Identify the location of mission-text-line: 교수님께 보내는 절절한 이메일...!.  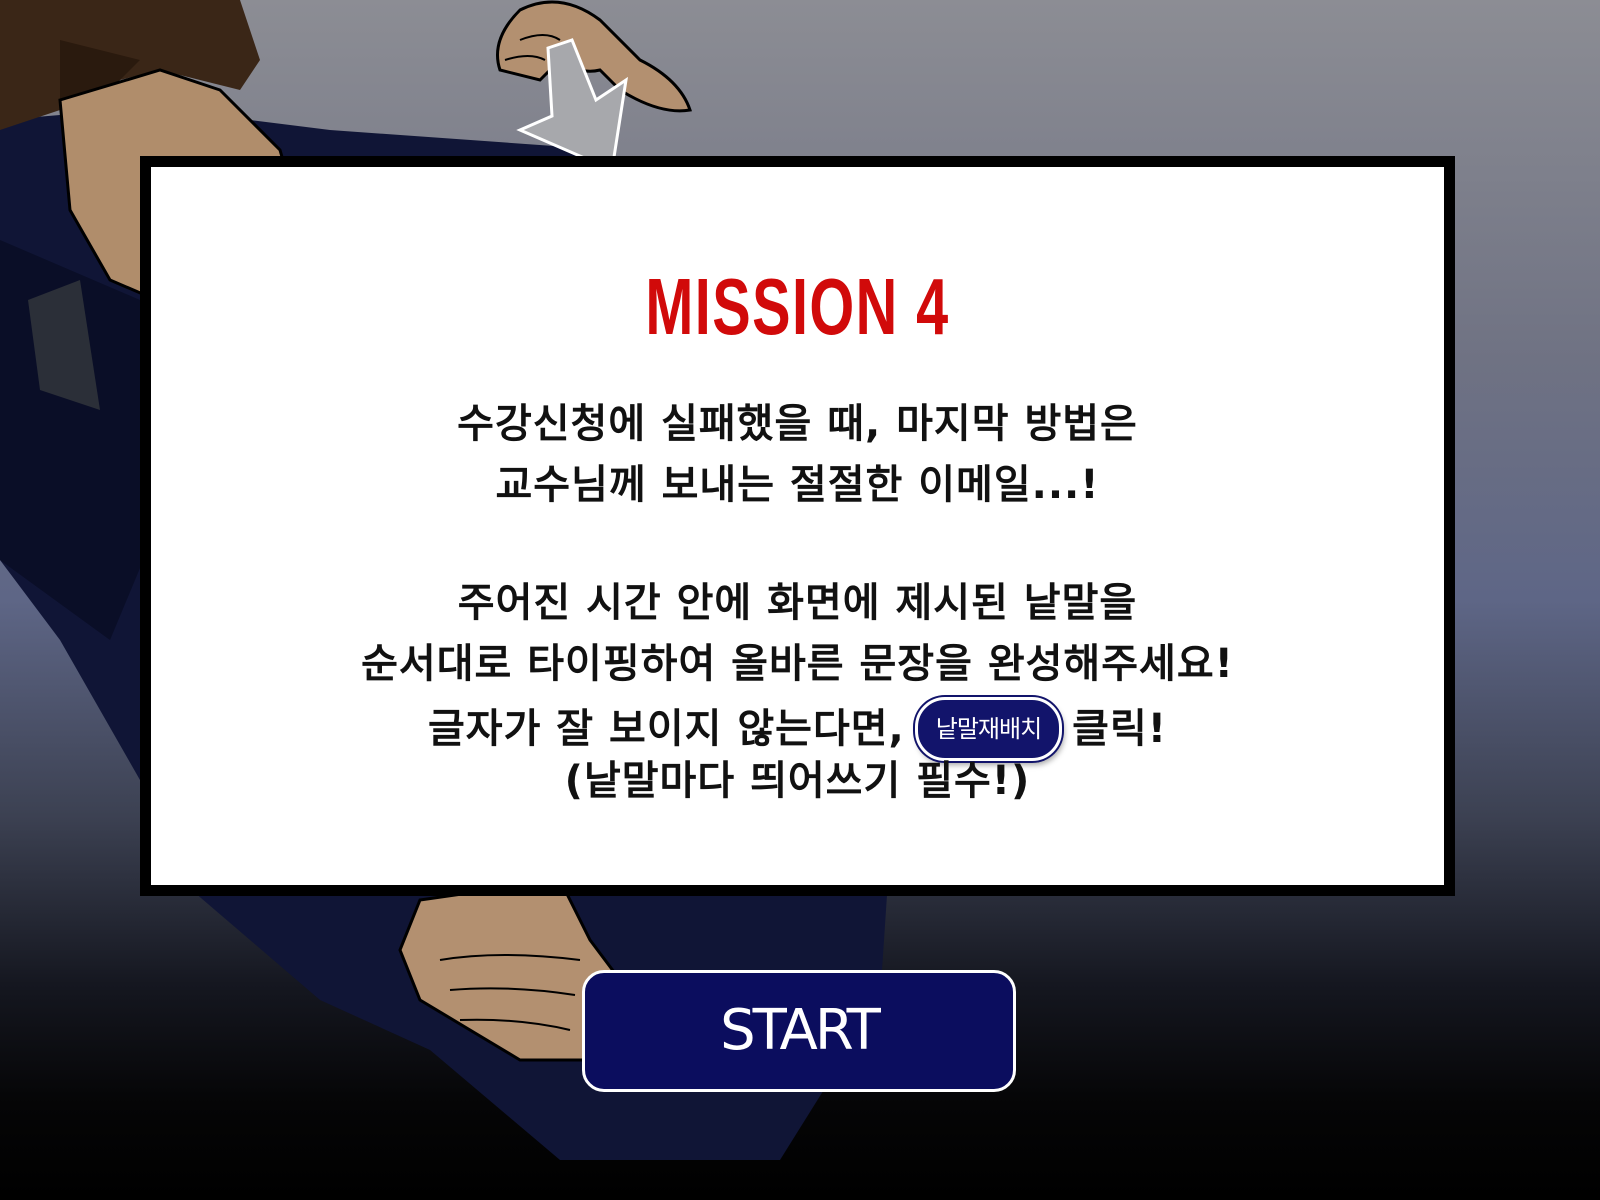
(797, 485).